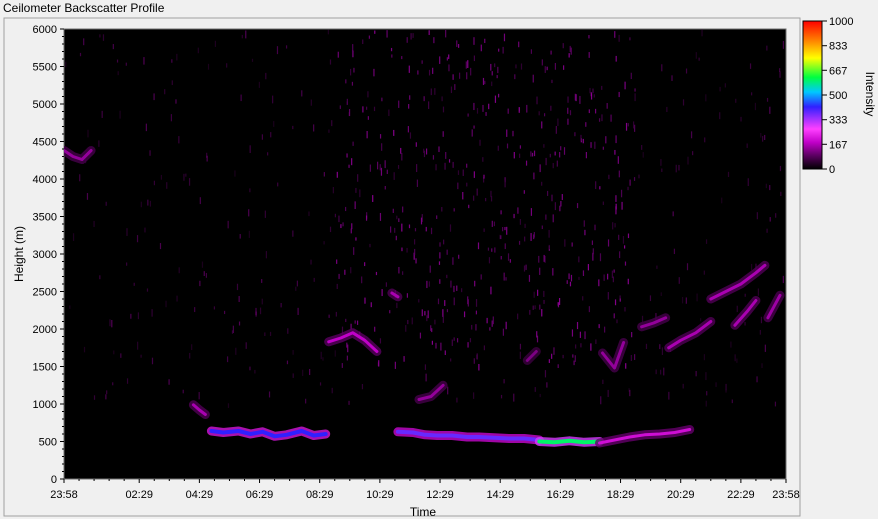 This screenshot has height=519, width=878. What do you see at coordinates (48, 443) in the screenshot?
I see `y-tick-label: 500` at bounding box center [48, 443].